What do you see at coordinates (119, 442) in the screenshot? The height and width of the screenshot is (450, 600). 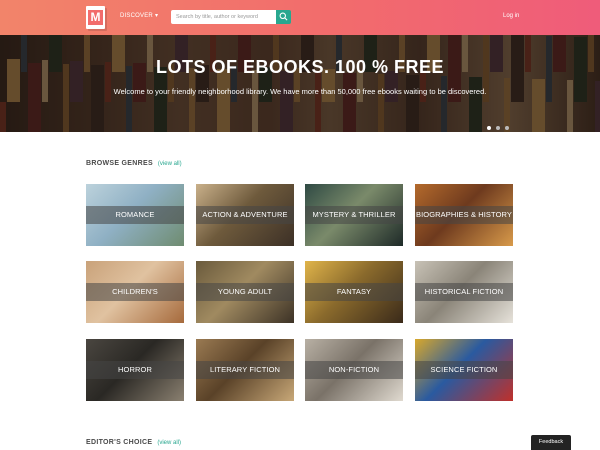 I see `editors-choice-title: EDITOR'S CHOICE` at bounding box center [119, 442].